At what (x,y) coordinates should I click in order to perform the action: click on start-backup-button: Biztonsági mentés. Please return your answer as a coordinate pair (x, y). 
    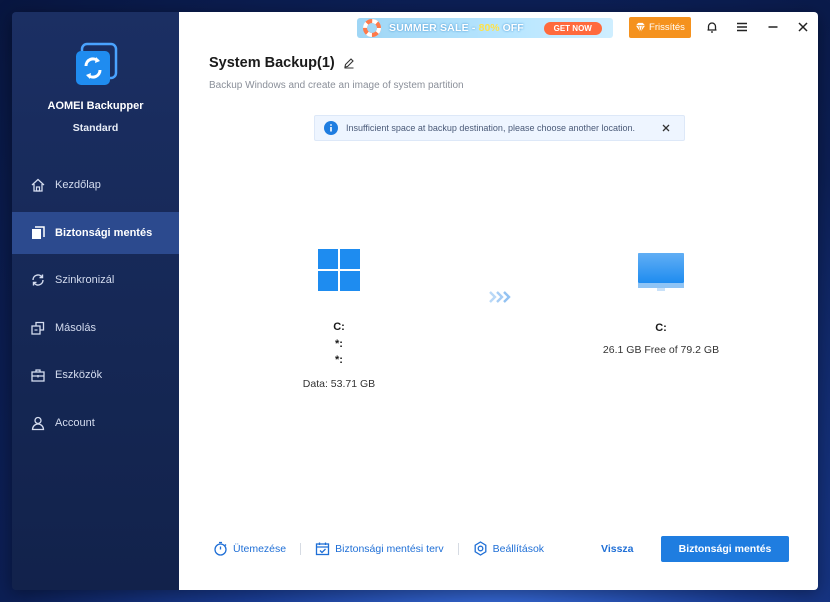
    Looking at the image, I should click on (725, 549).